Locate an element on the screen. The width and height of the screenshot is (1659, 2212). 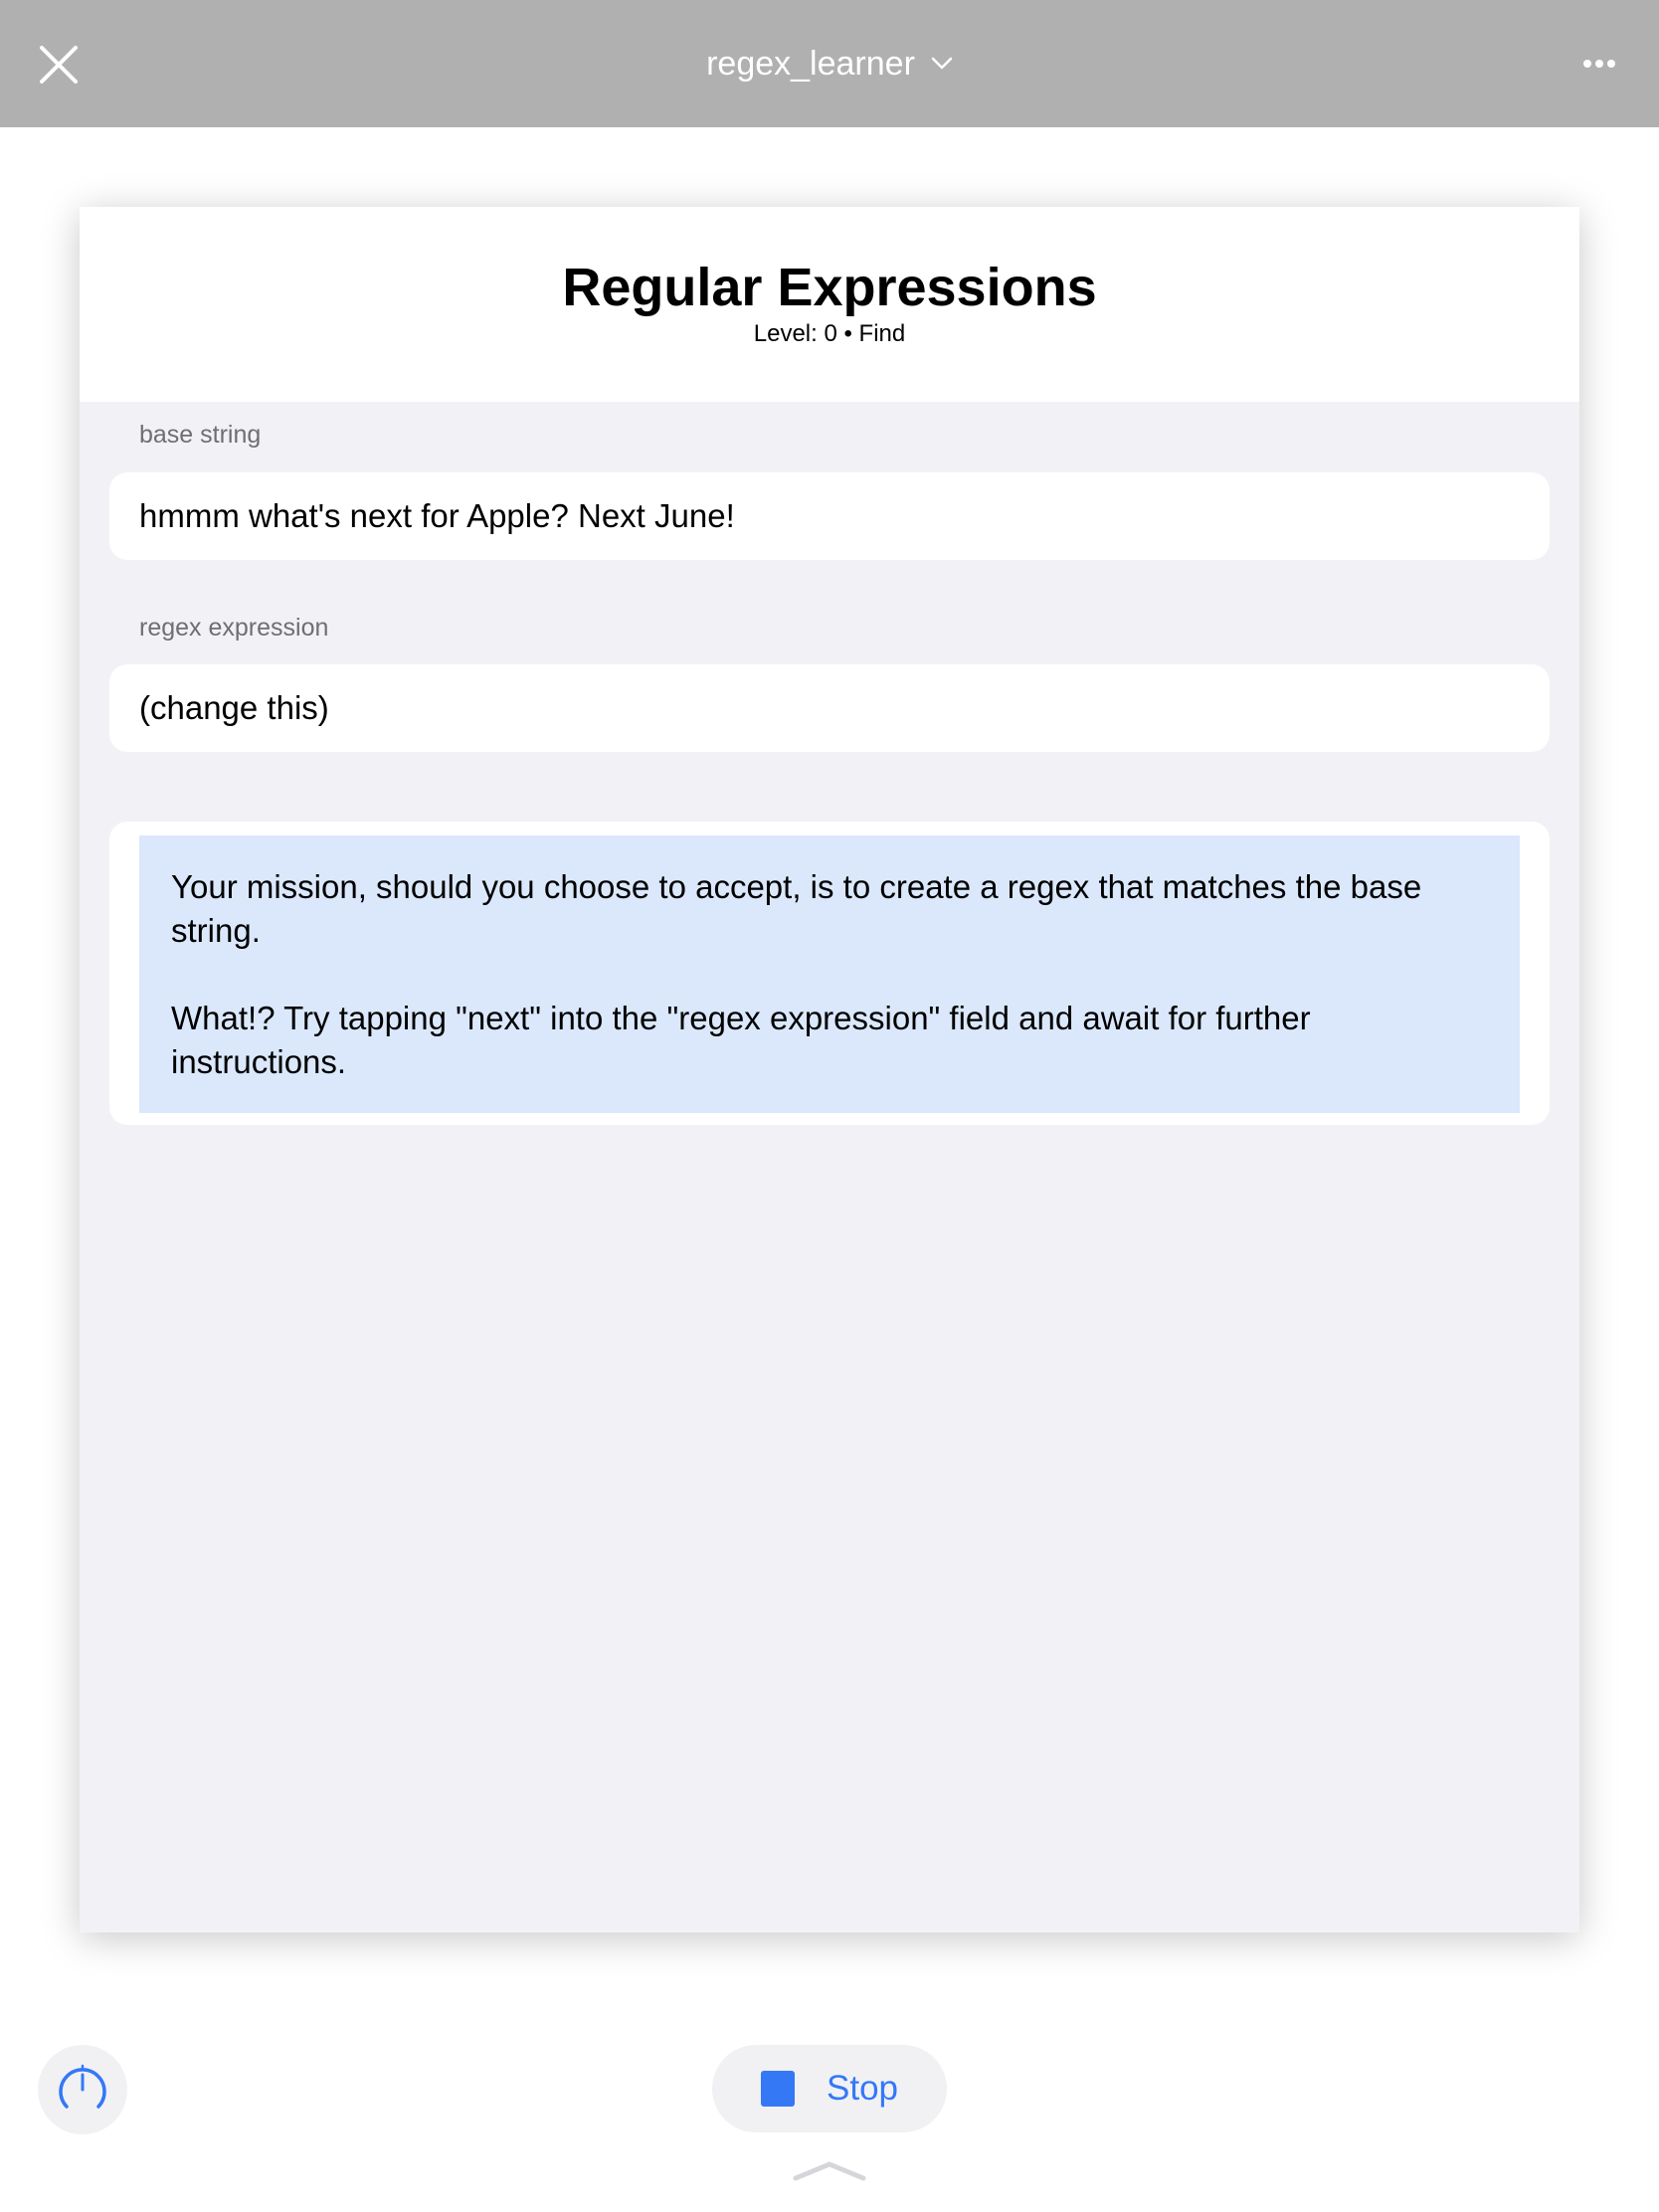
chevron-down-icon is located at coordinates (942, 63).